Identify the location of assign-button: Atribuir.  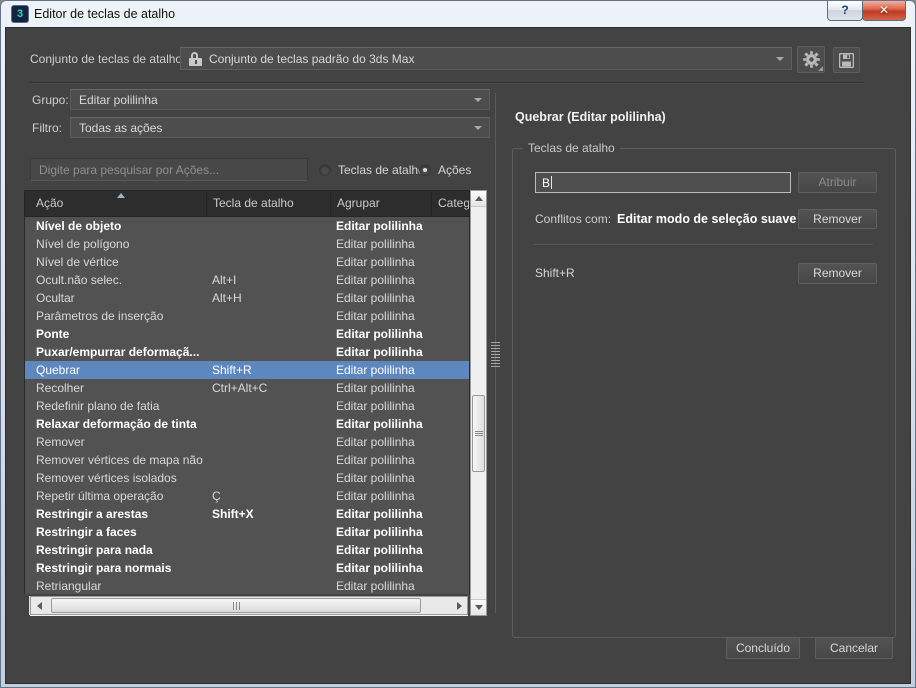
(837, 182).